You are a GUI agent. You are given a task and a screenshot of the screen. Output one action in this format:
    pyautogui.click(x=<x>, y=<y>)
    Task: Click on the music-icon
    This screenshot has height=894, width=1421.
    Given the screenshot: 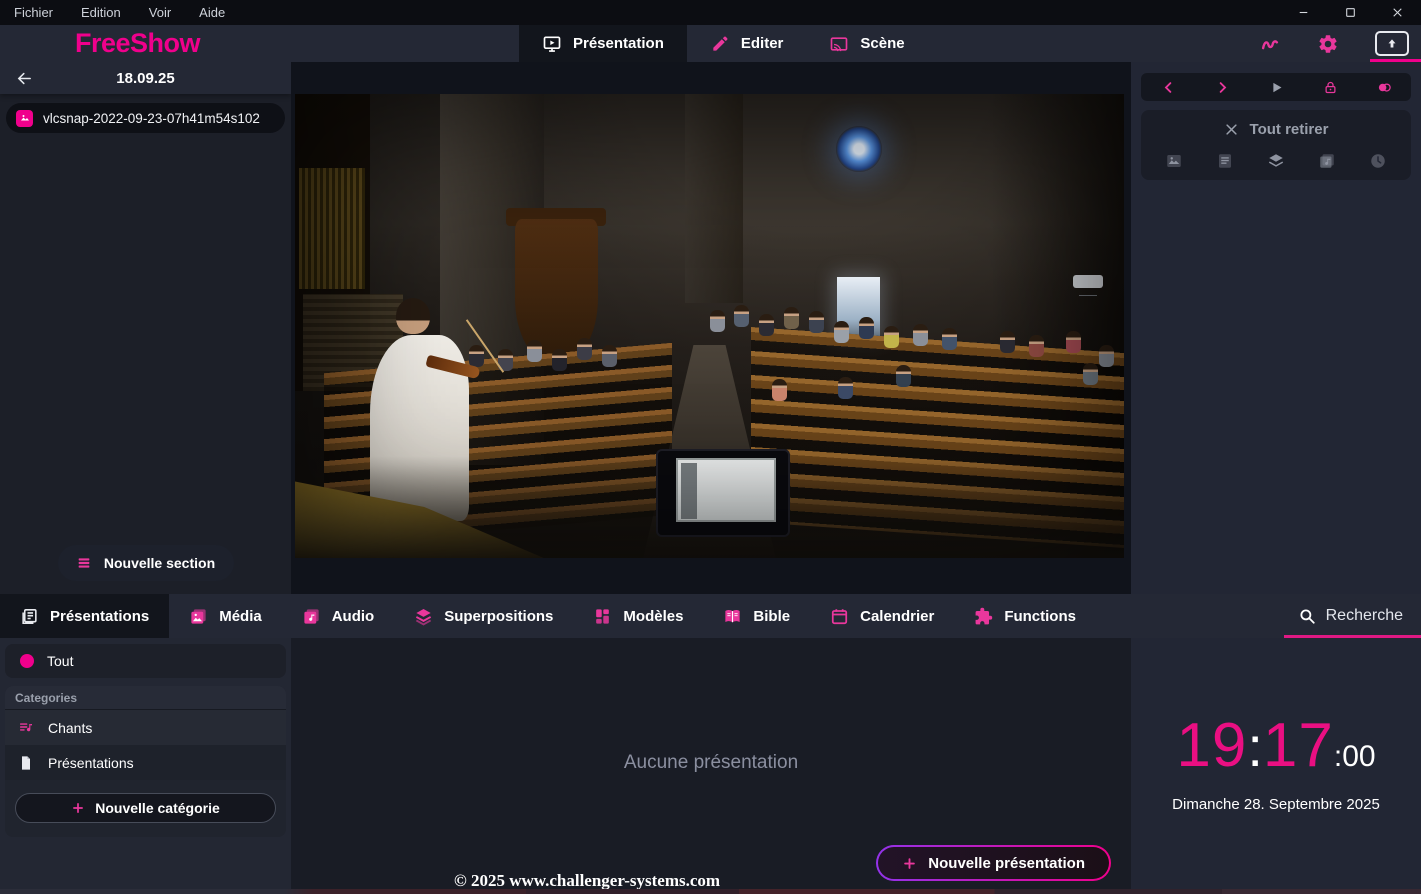 What is the action you would take?
    pyautogui.click(x=1327, y=161)
    